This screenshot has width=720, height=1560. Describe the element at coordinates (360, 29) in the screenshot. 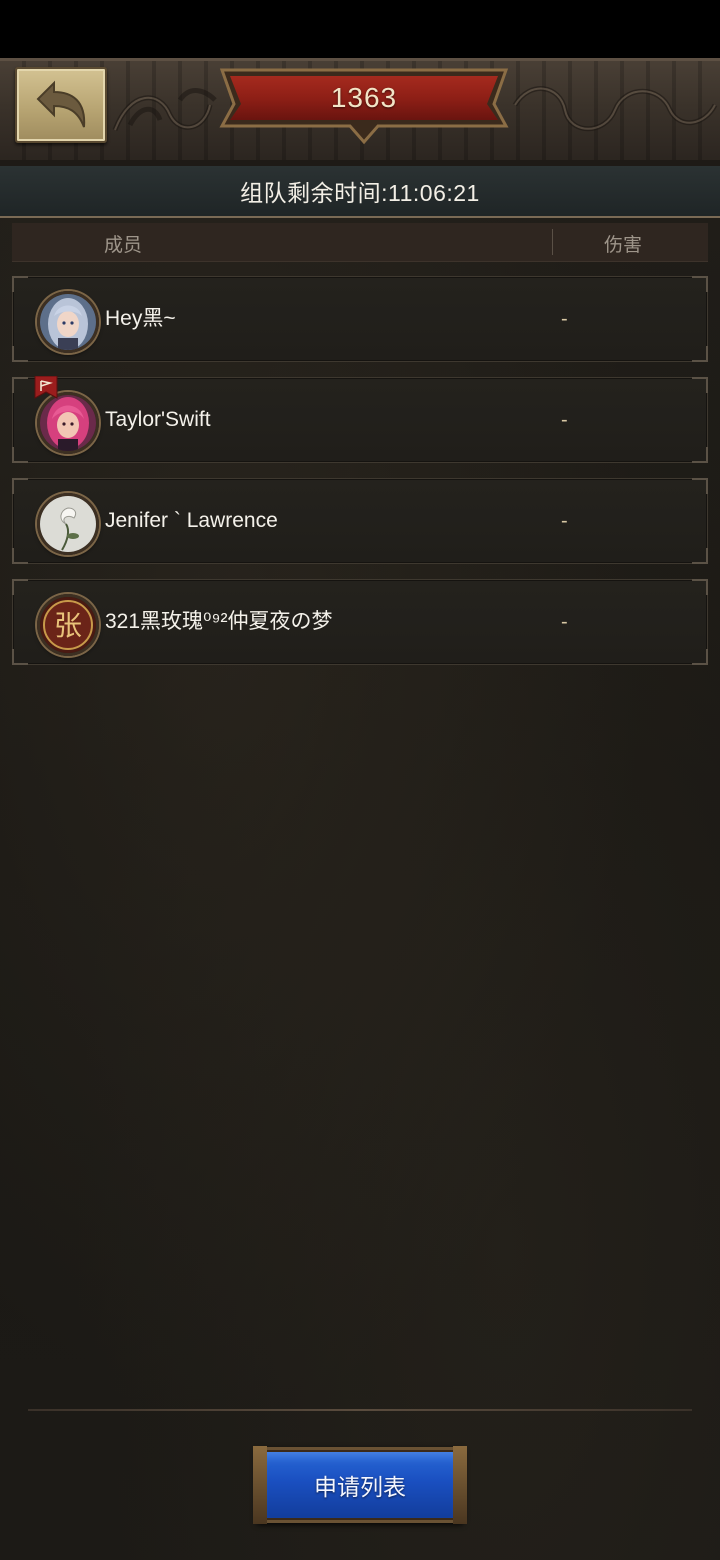

I see `status-bar` at that location.